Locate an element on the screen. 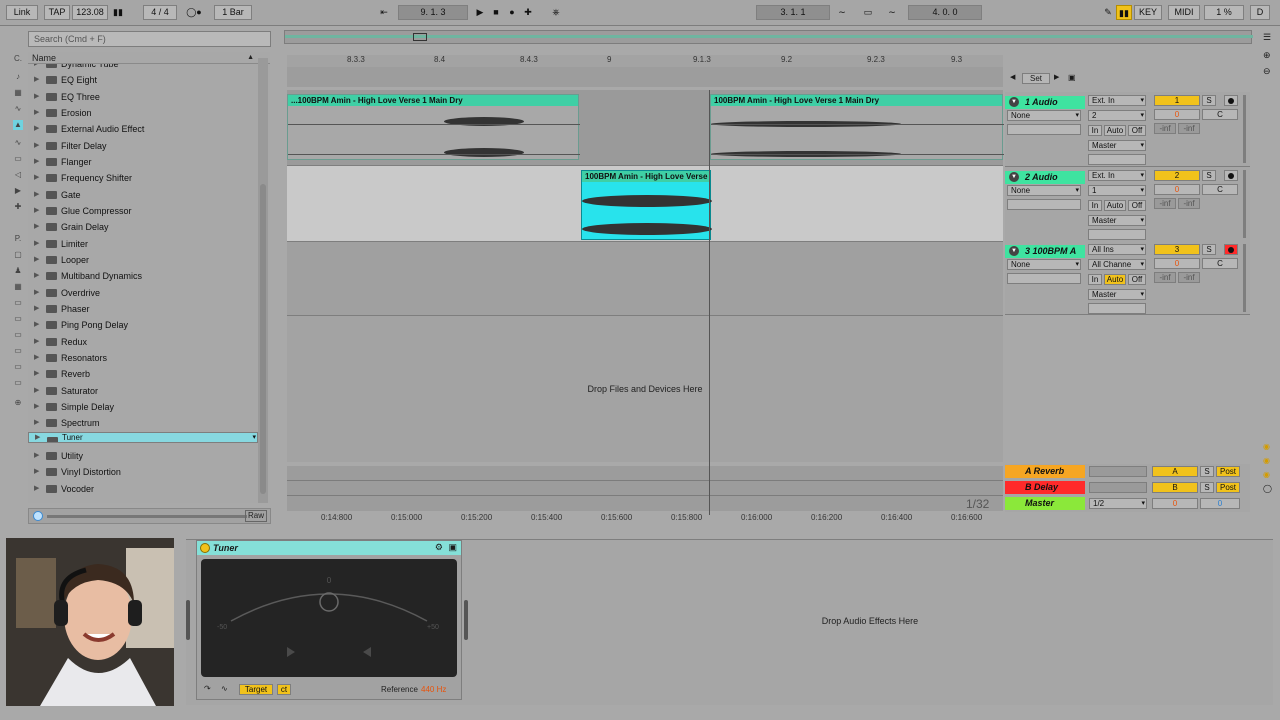 The width and height of the screenshot is (1280, 720). browser-item: ▶ Grain Delay is located at coordinates (143, 227).